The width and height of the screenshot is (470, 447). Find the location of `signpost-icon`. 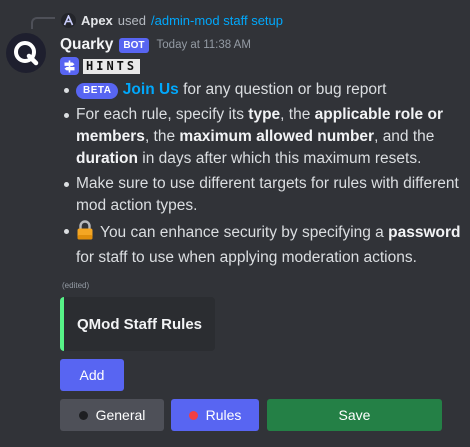

signpost-icon is located at coordinates (69, 66).